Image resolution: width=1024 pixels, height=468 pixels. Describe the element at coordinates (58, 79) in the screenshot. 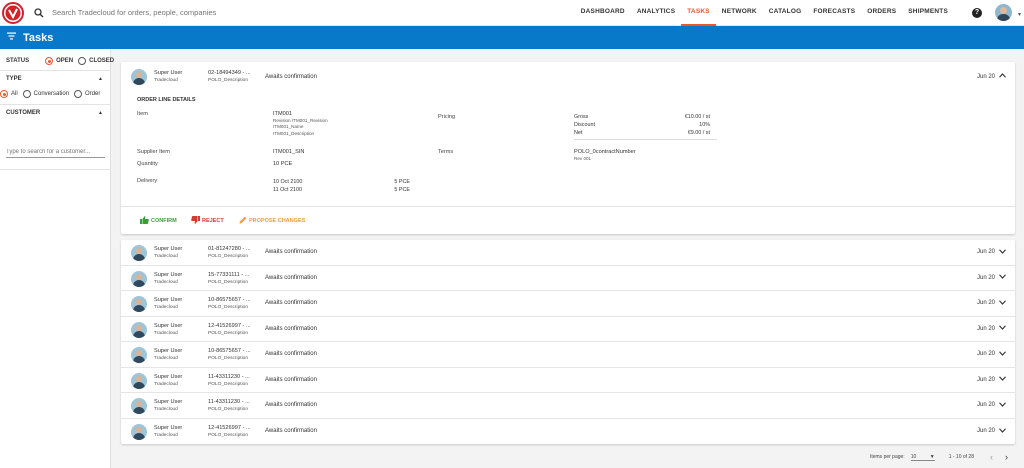

I see `type-header: TYPE ▲` at that location.